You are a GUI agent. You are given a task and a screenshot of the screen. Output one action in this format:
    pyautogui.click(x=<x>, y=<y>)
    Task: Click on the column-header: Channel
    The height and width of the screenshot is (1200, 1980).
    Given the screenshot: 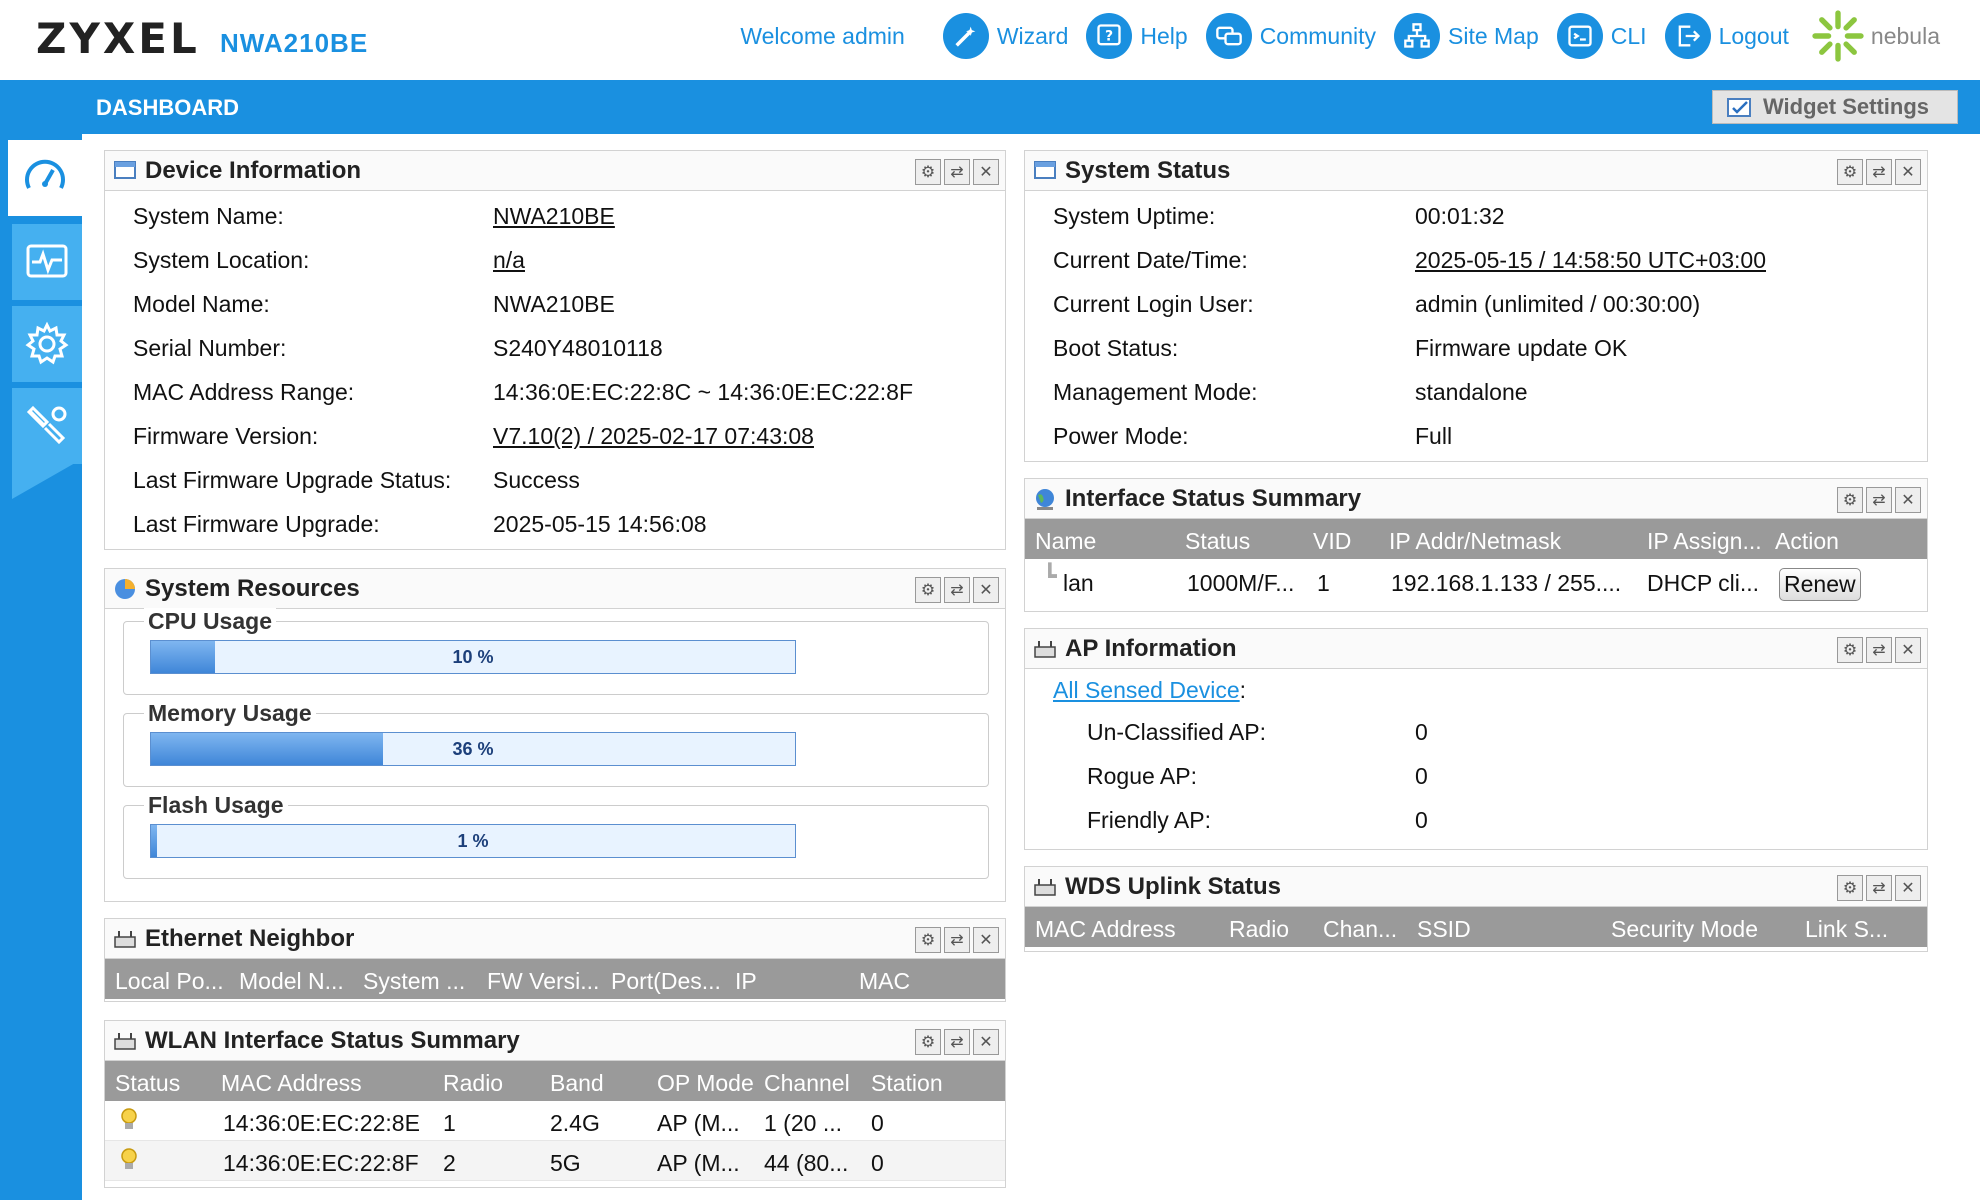 What is the action you would take?
    pyautogui.click(x=807, y=1083)
    